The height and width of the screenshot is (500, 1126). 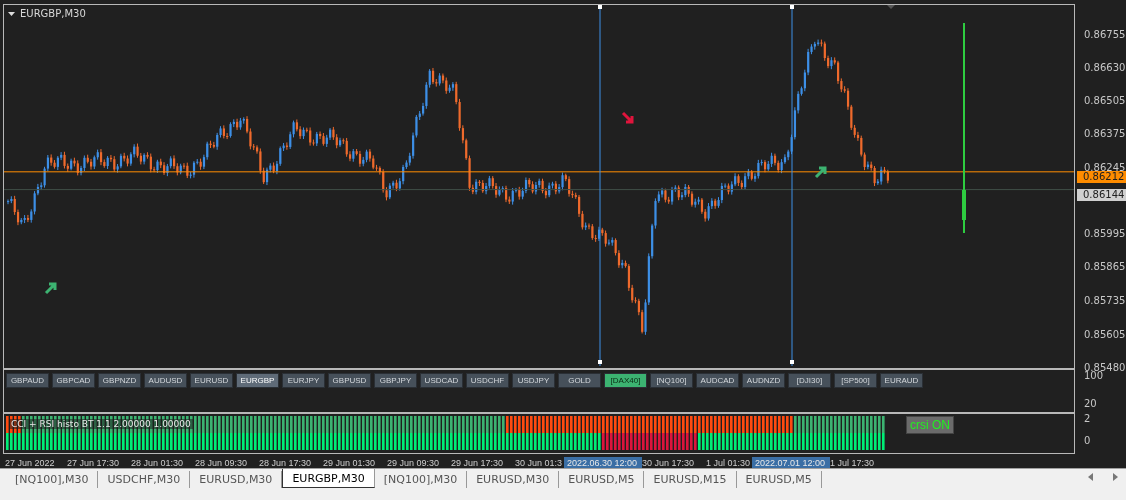 I want to click on scroll-right-icon, so click(x=1115, y=477).